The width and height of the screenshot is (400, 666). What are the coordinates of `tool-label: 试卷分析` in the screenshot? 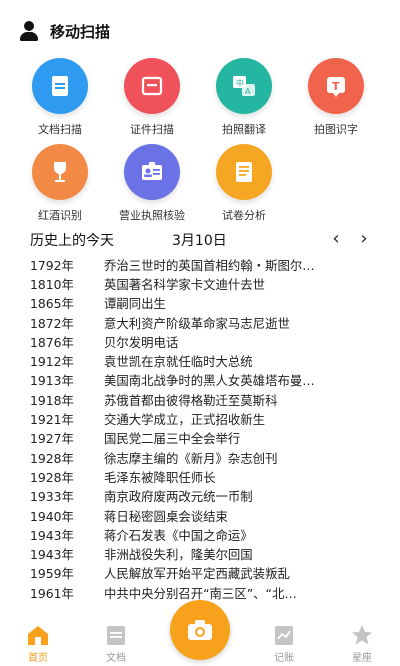 It's located at (244, 215).